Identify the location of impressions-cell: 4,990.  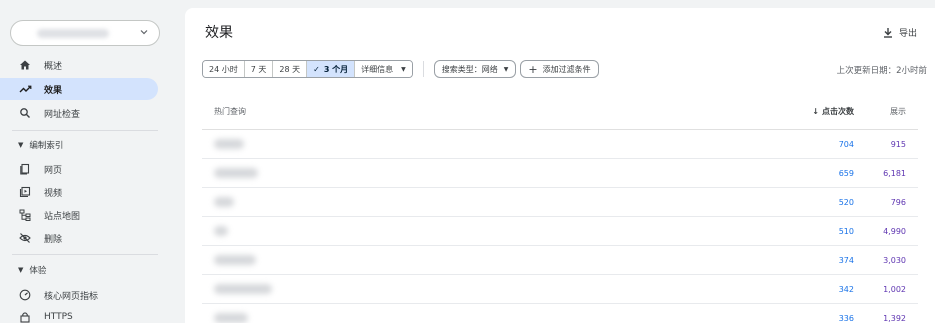
(894, 231).